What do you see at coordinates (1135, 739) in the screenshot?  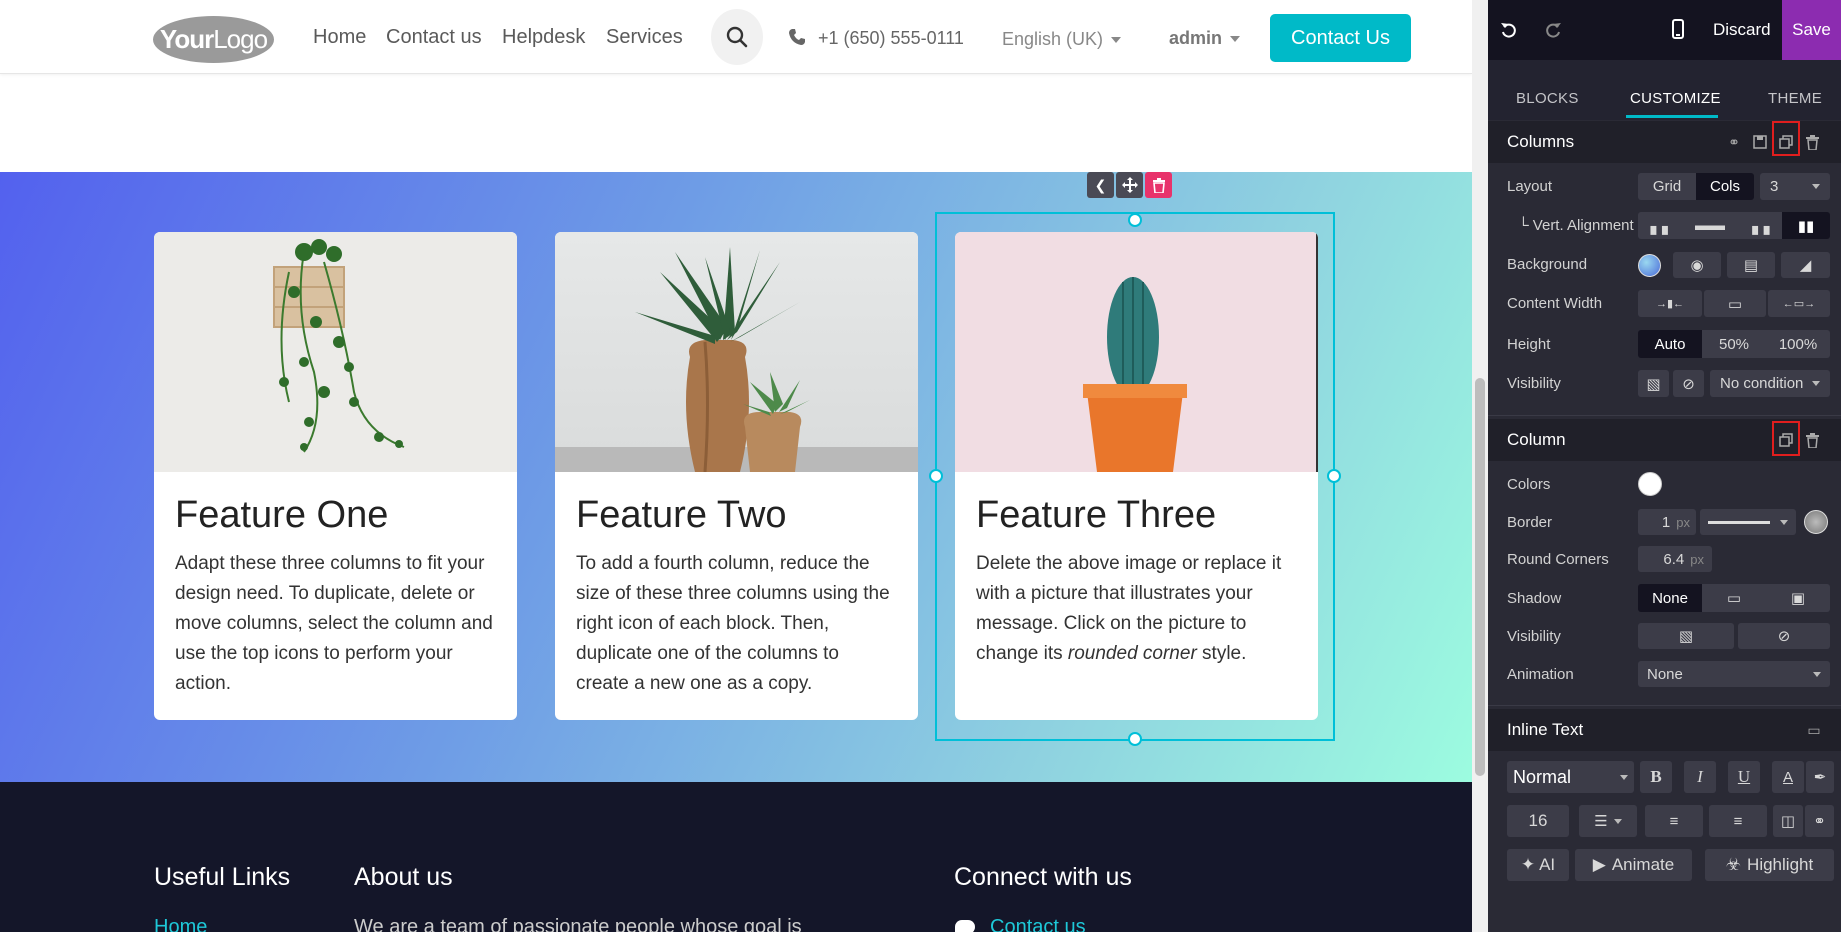 I see `resize-handle-bottom` at bounding box center [1135, 739].